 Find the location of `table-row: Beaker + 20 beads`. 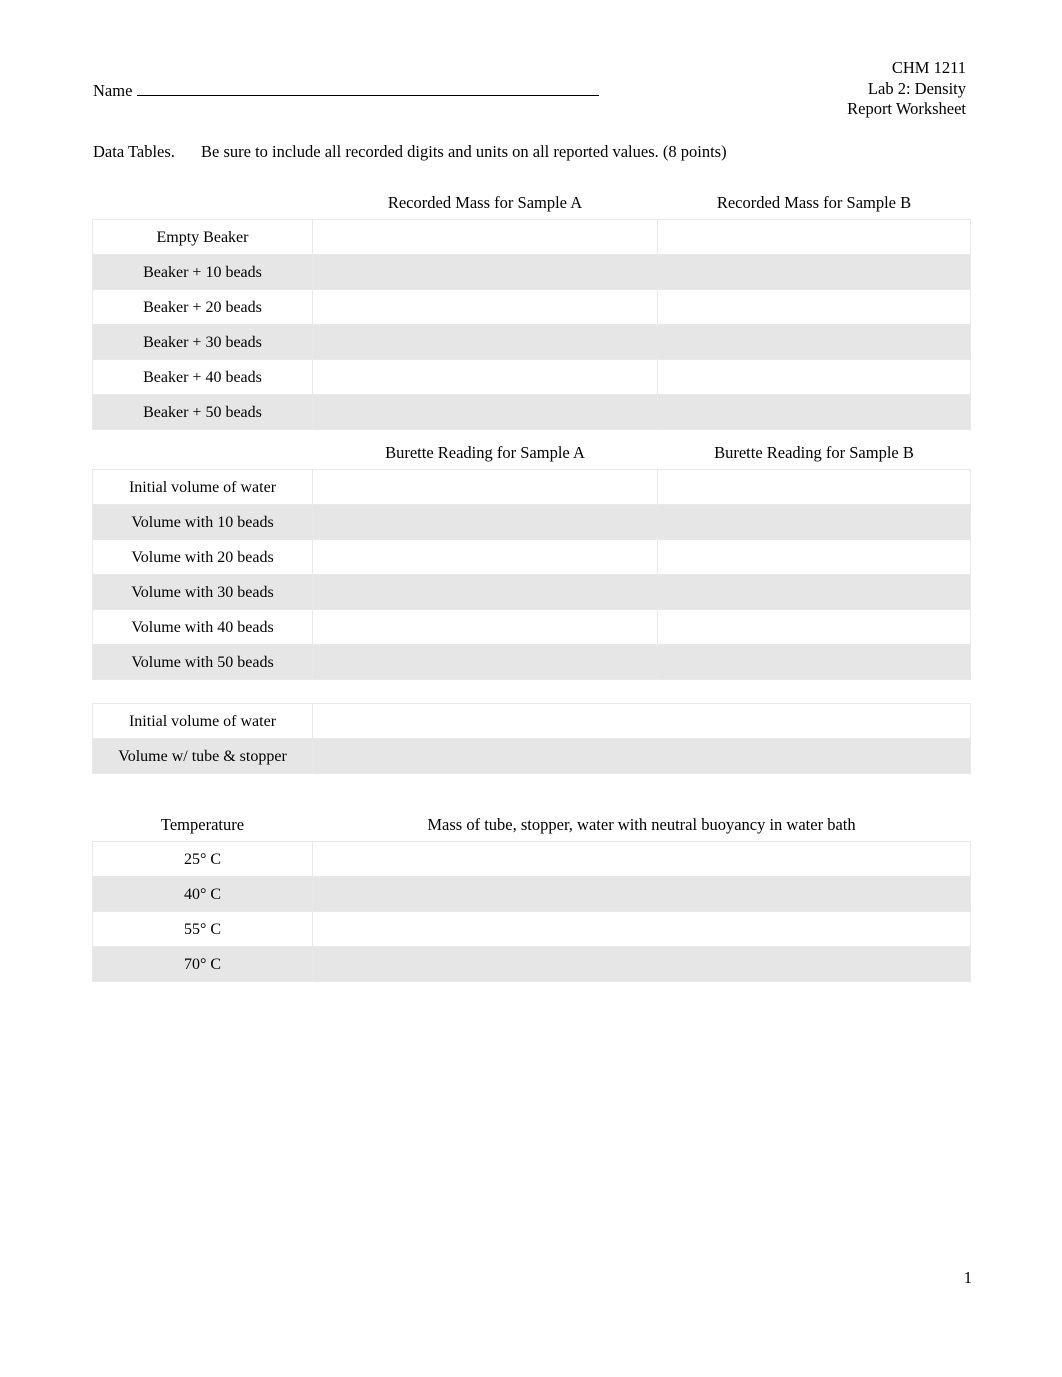

table-row: Beaker + 20 beads is located at coordinates (531, 307).